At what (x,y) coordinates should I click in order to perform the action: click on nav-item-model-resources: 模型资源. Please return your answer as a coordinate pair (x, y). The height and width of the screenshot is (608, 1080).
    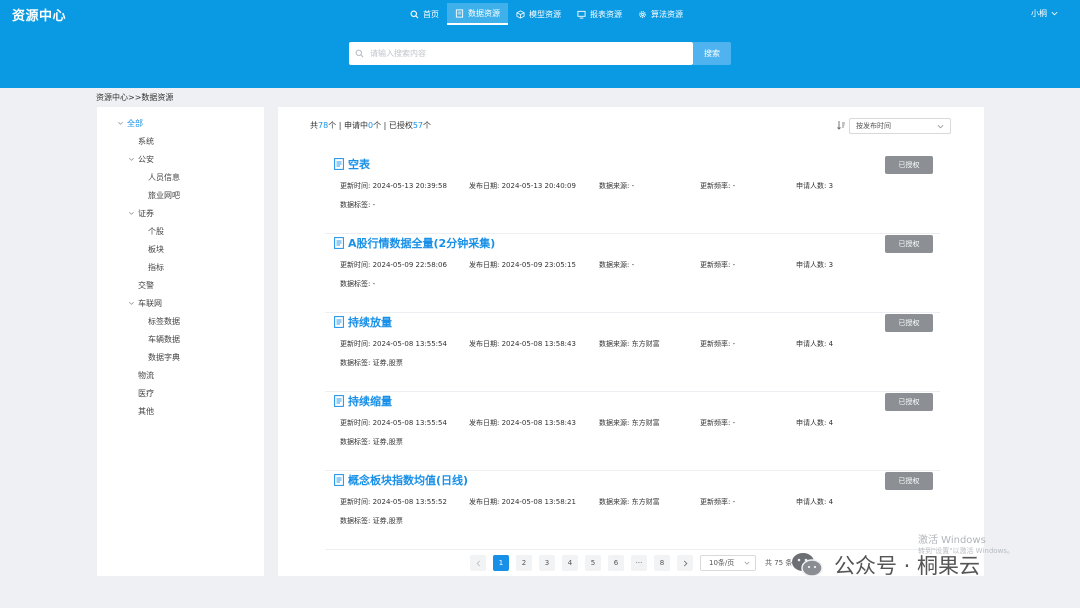
    Looking at the image, I should click on (538, 14).